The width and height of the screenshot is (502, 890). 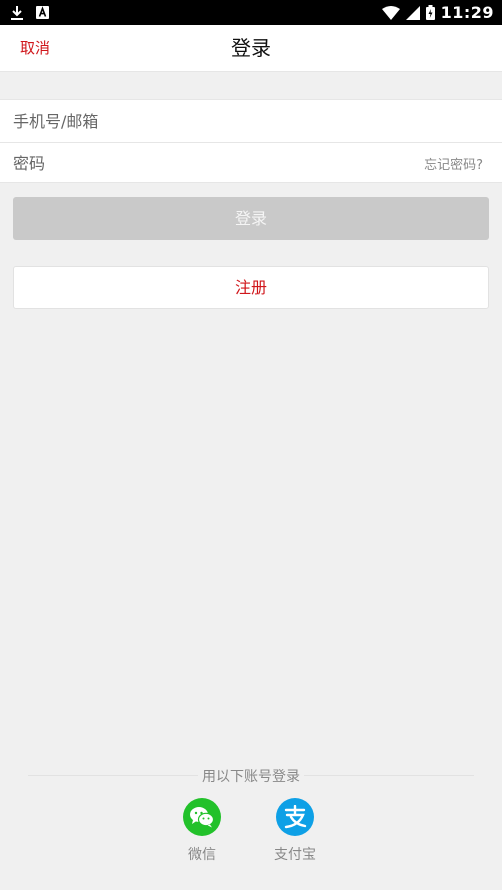 What do you see at coordinates (453, 163) in the screenshot?
I see `forgot-password-link: 忘记密码?` at bounding box center [453, 163].